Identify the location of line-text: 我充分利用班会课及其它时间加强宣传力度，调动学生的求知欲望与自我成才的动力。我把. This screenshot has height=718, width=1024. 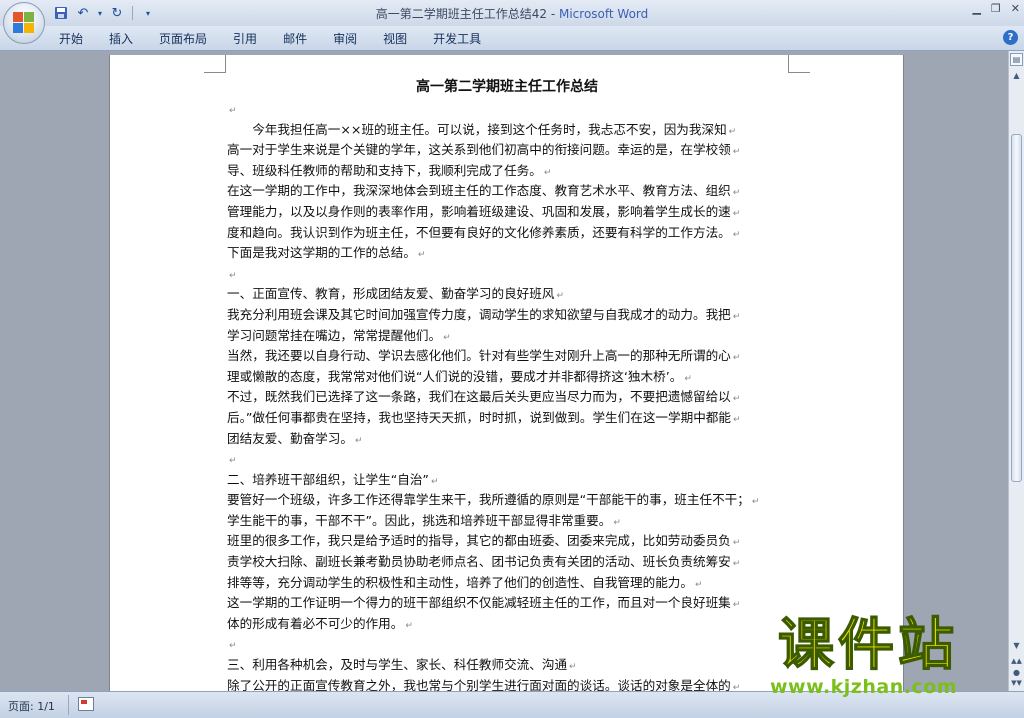
(479, 314).